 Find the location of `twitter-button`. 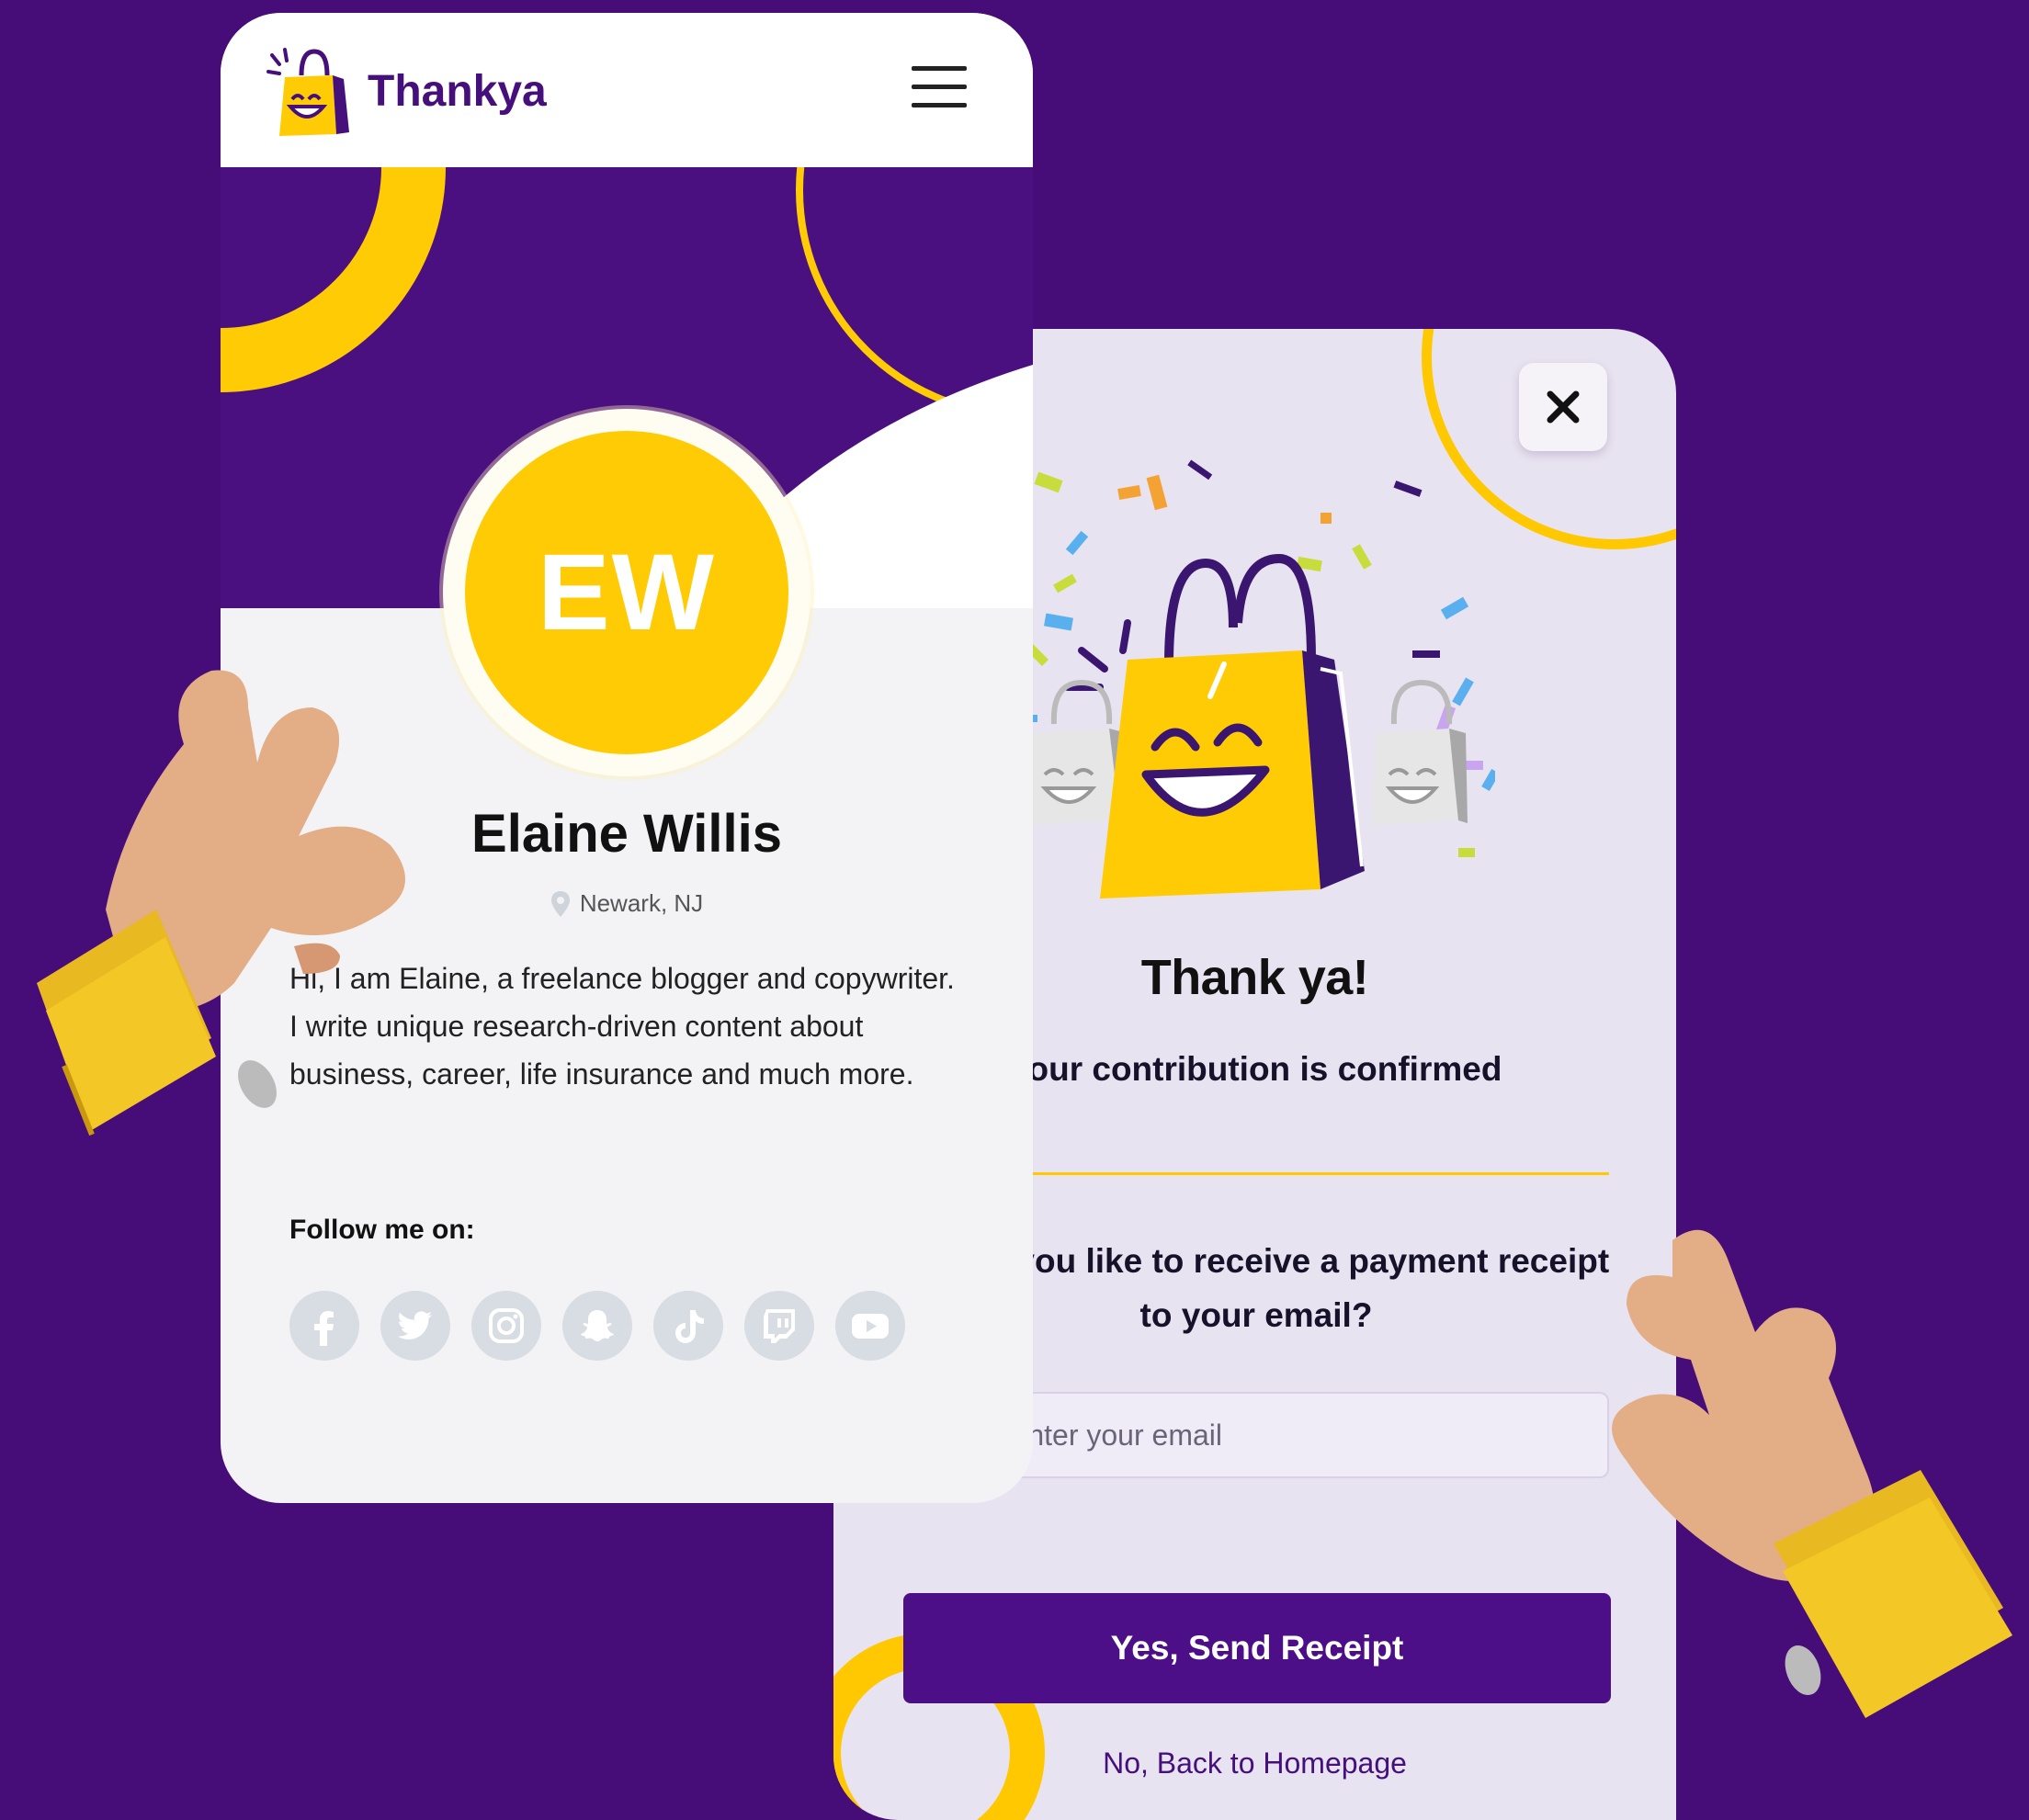

twitter-button is located at coordinates (415, 1326).